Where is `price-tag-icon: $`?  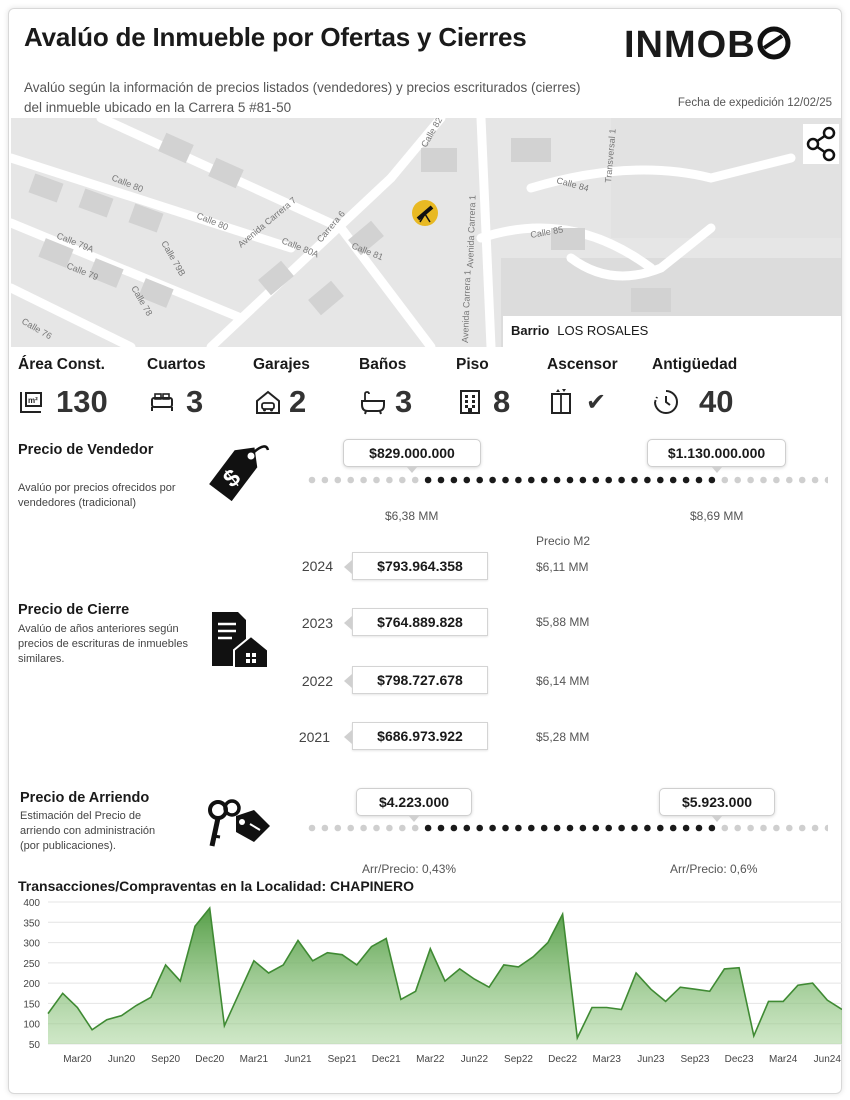 price-tag-icon: $ is located at coordinates (239, 473).